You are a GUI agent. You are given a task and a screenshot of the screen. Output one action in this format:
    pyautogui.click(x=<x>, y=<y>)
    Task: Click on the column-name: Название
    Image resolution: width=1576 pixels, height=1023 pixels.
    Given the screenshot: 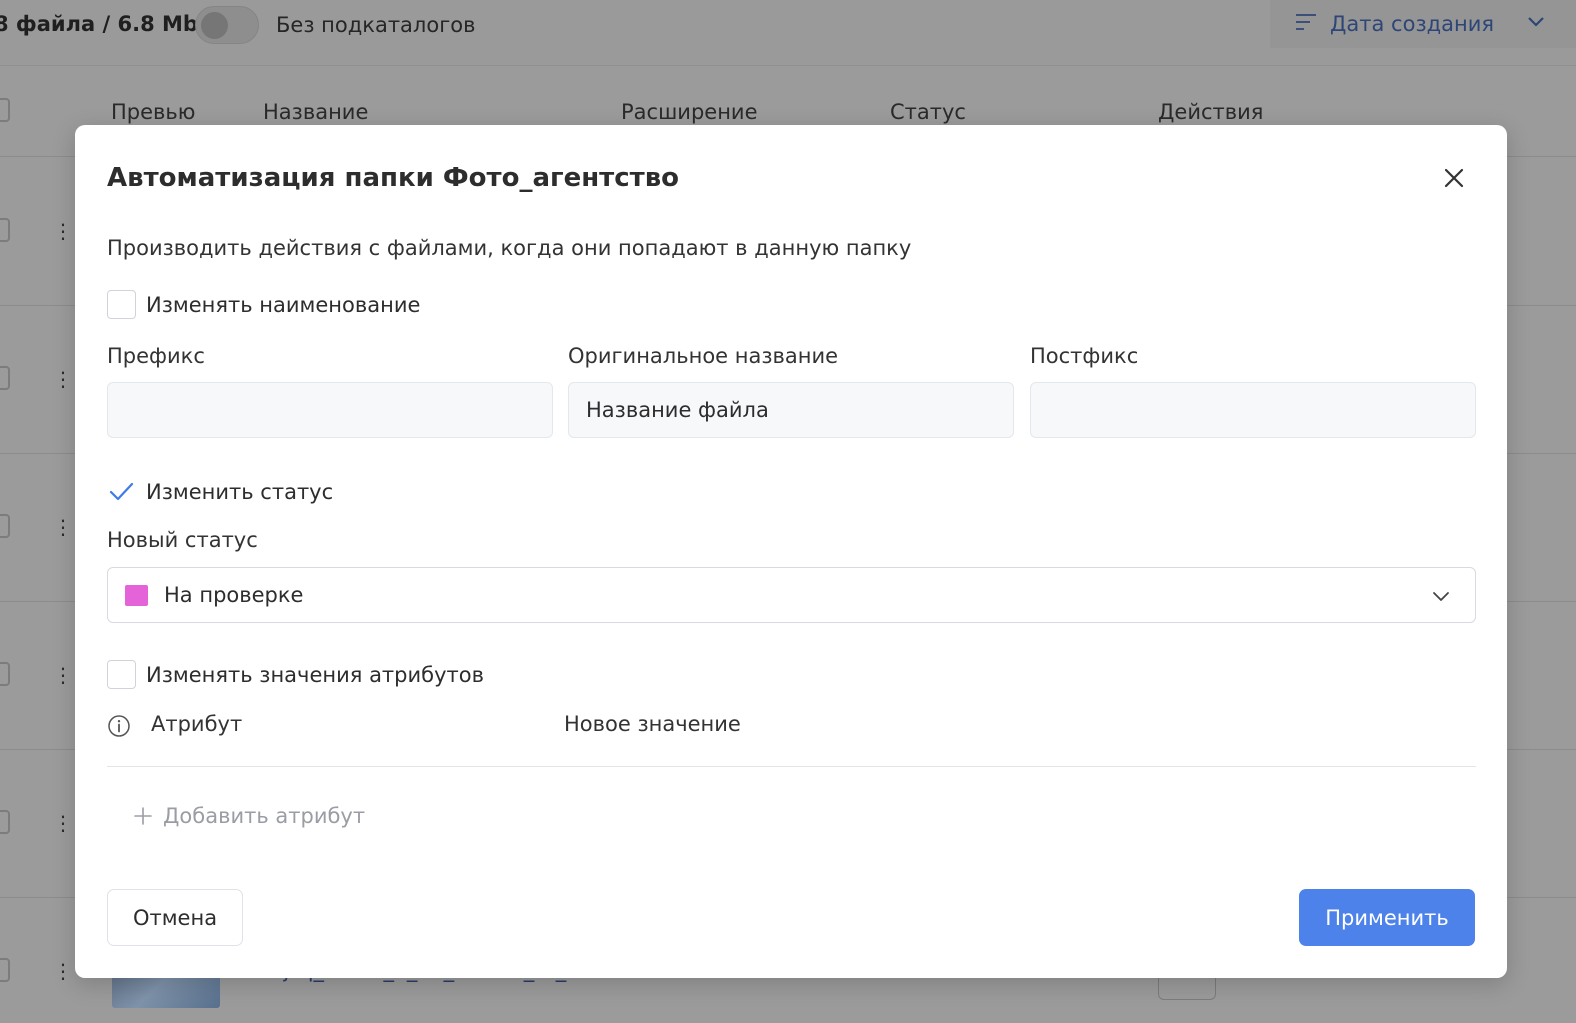 What is the action you would take?
    pyautogui.click(x=316, y=112)
    